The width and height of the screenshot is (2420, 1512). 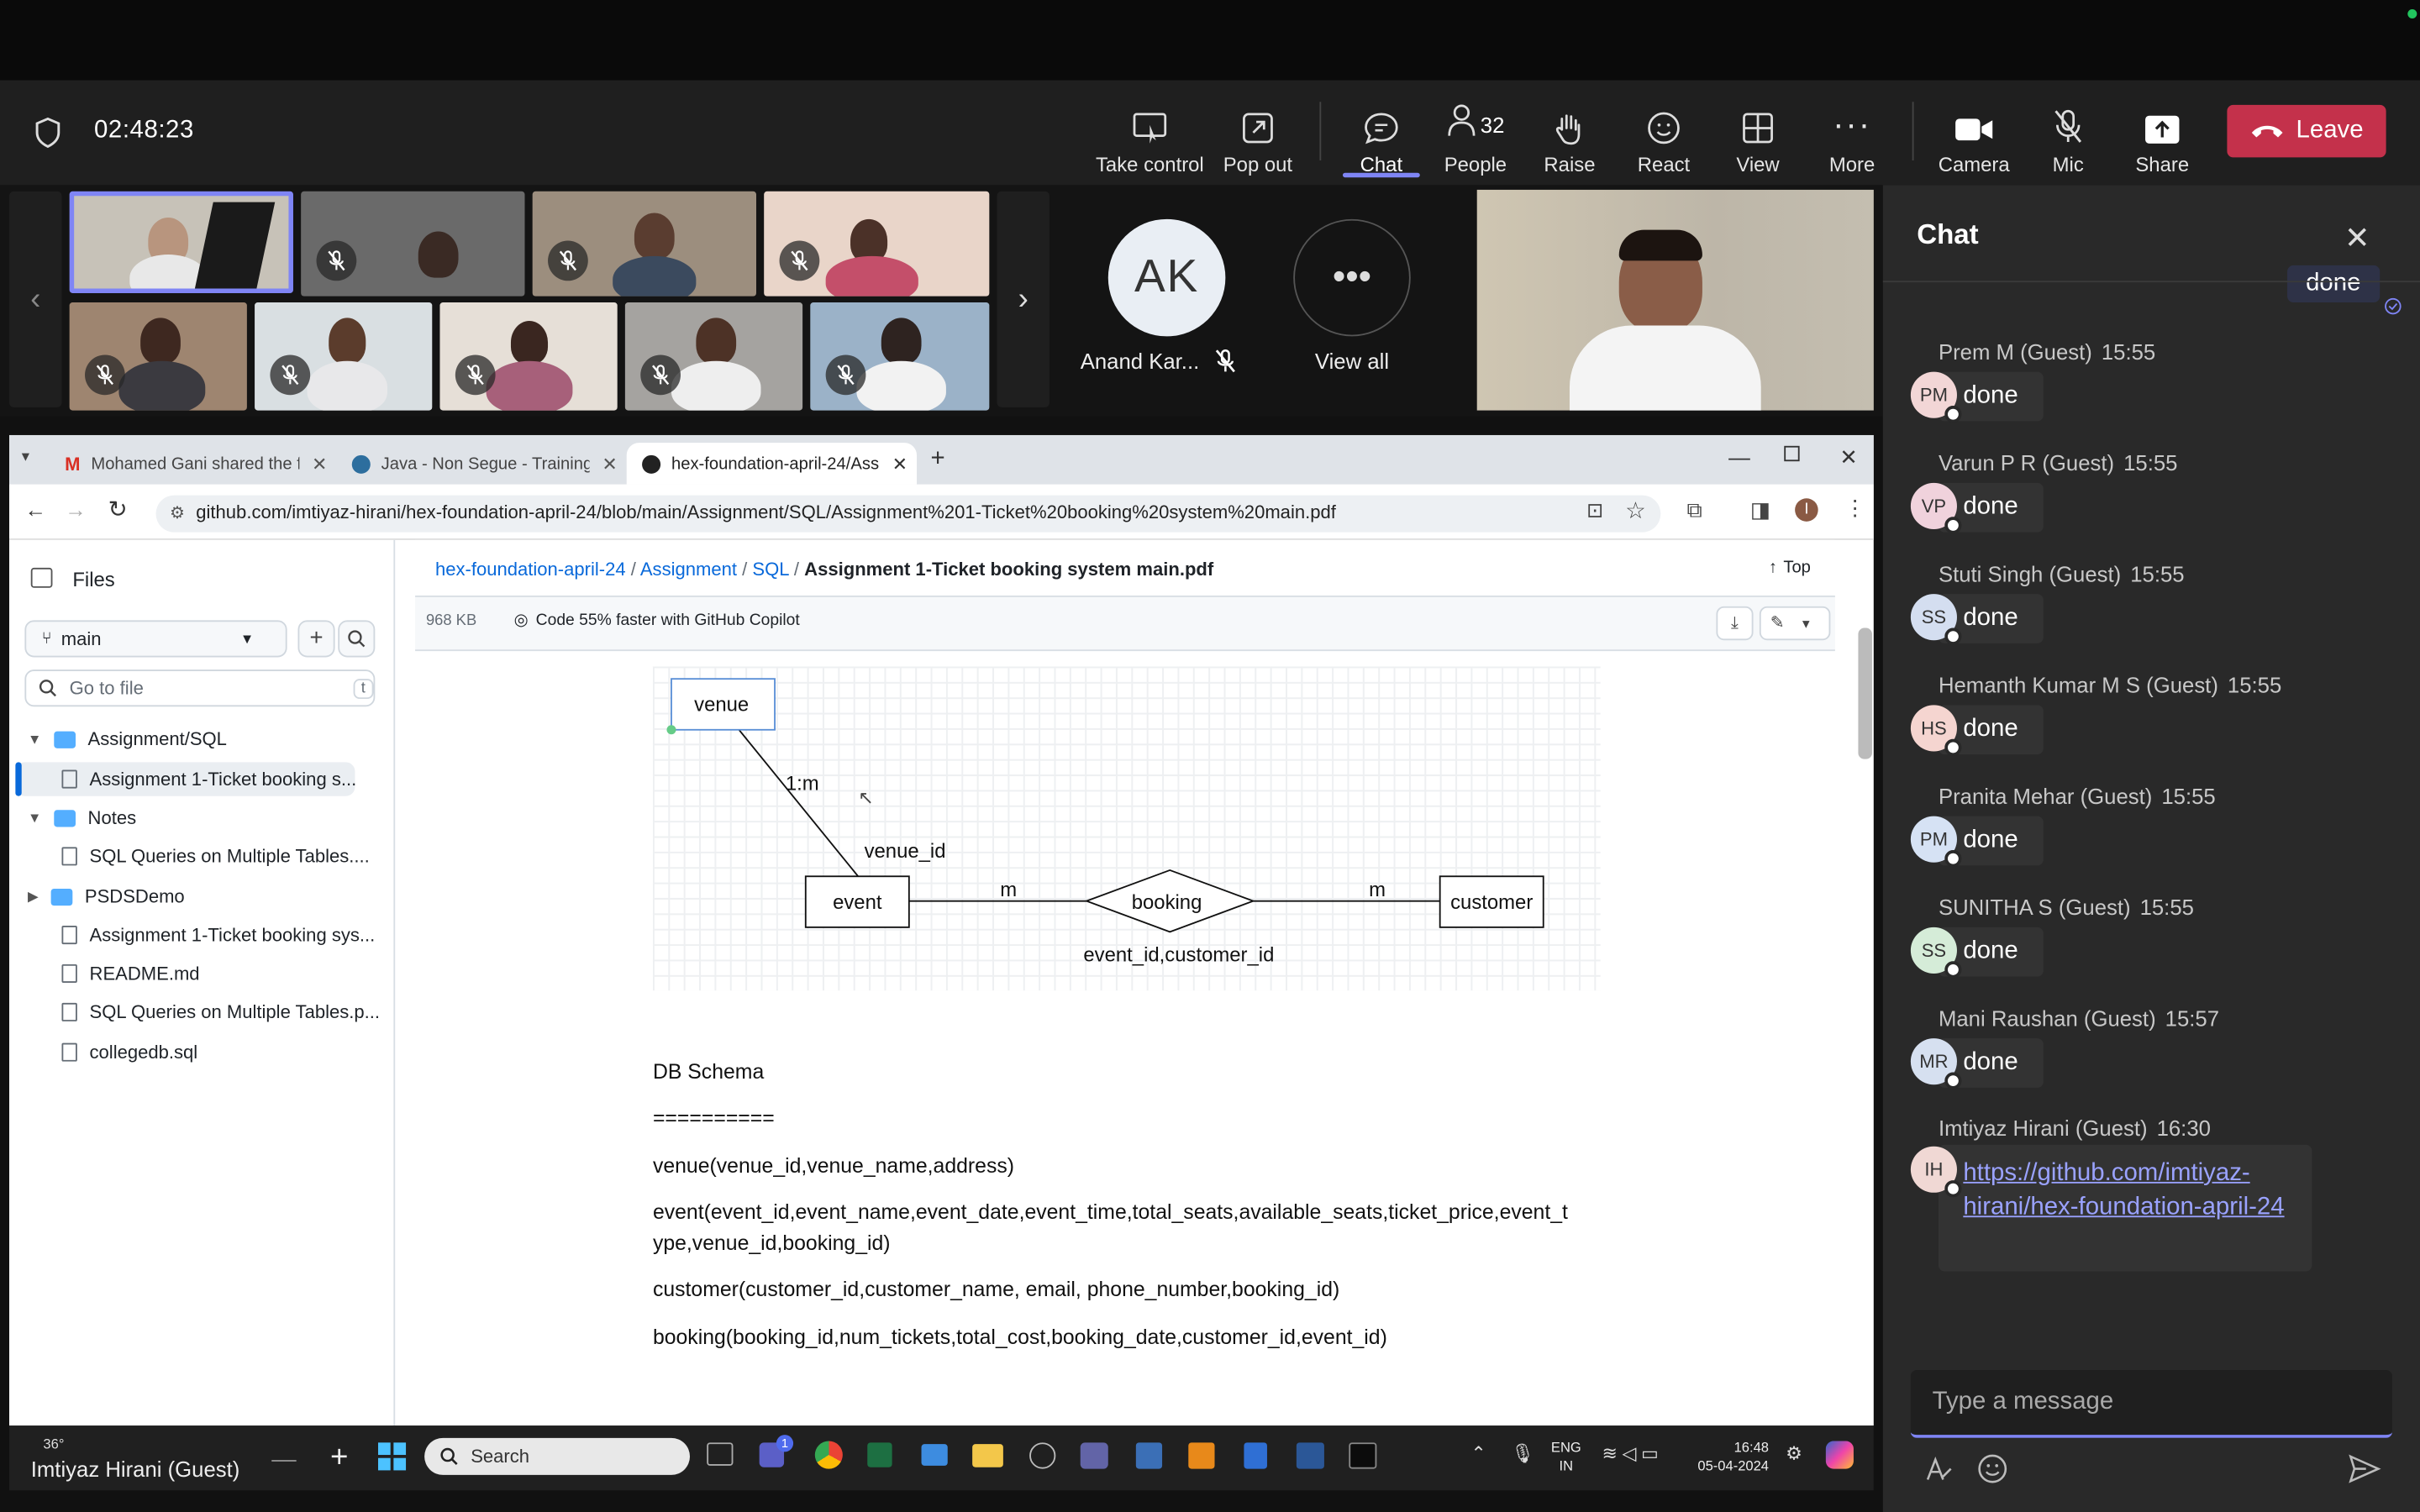 What do you see at coordinates (1865, 693) in the screenshot?
I see `scrollbar-thumb` at bounding box center [1865, 693].